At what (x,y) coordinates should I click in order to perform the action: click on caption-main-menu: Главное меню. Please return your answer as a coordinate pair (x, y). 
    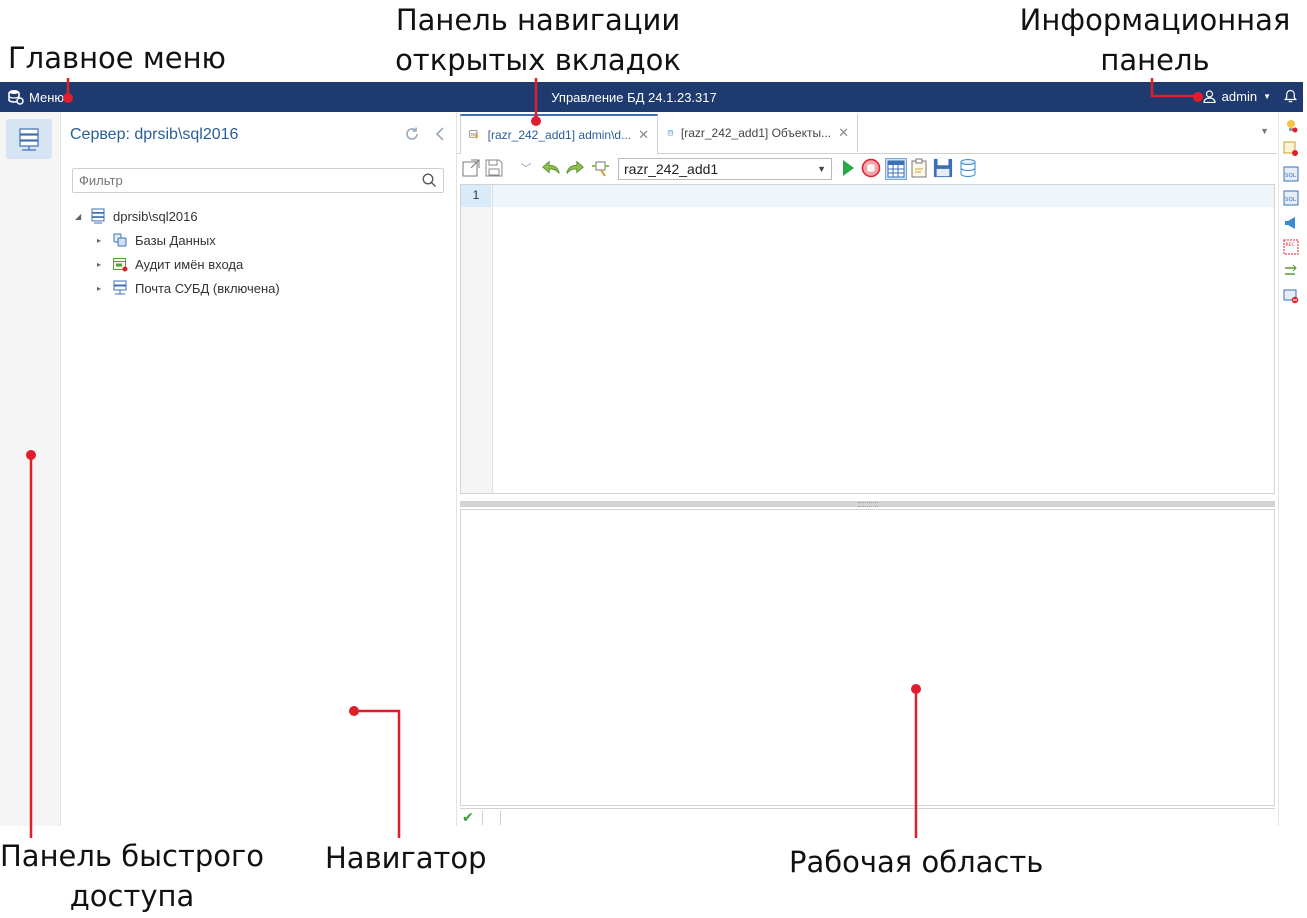
    Looking at the image, I should click on (117, 58).